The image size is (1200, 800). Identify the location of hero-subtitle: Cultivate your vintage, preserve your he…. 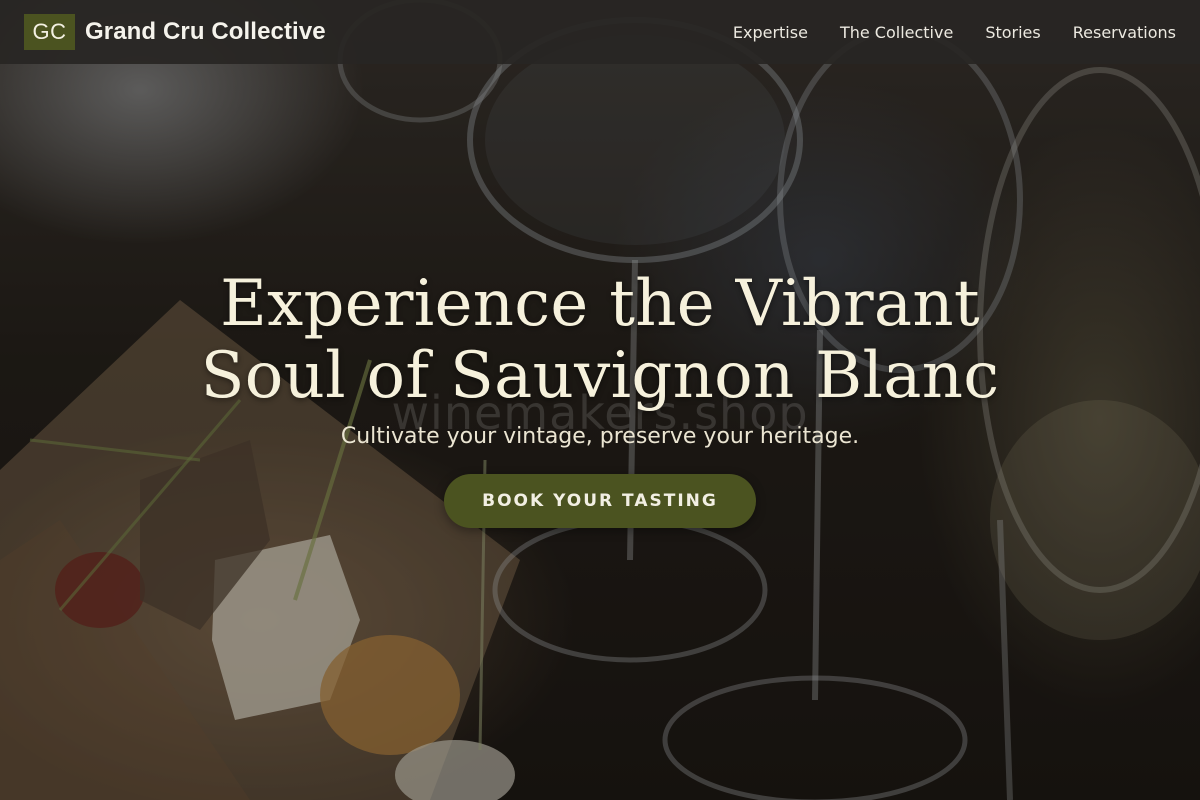
(600, 436).